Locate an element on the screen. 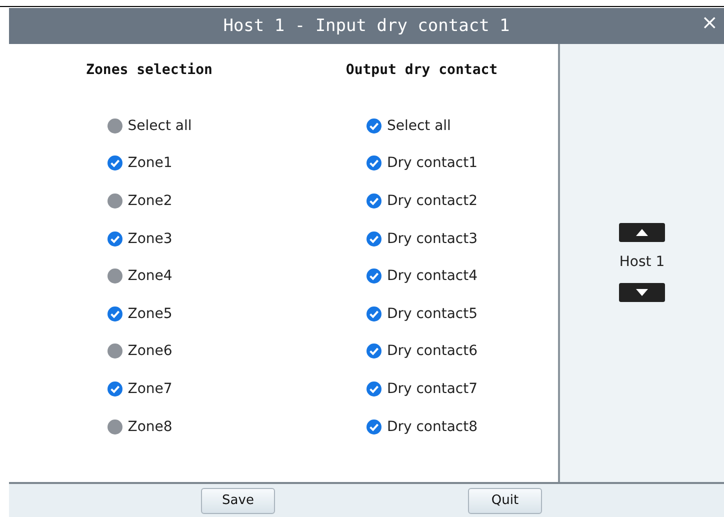  checked-checkbox: Dry contact4 is located at coordinates (422, 276).